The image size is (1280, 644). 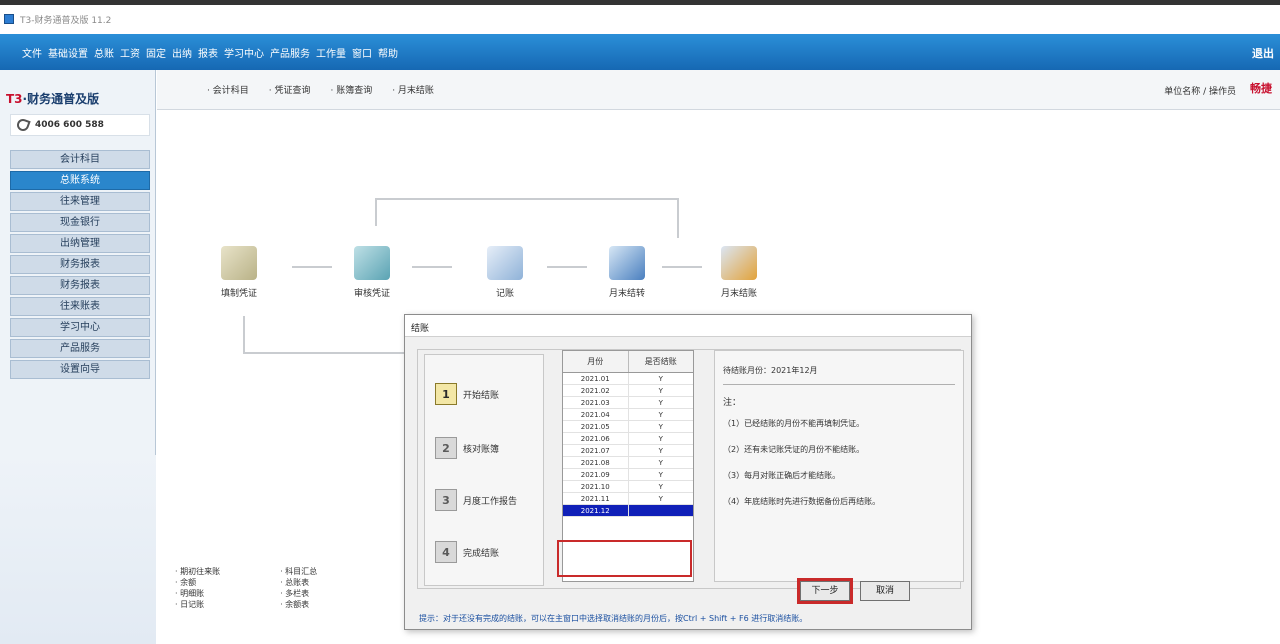 What do you see at coordinates (596, 390) in the screenshot?
I see `month-cell: 2021.02` at bounding box center [596, 390].